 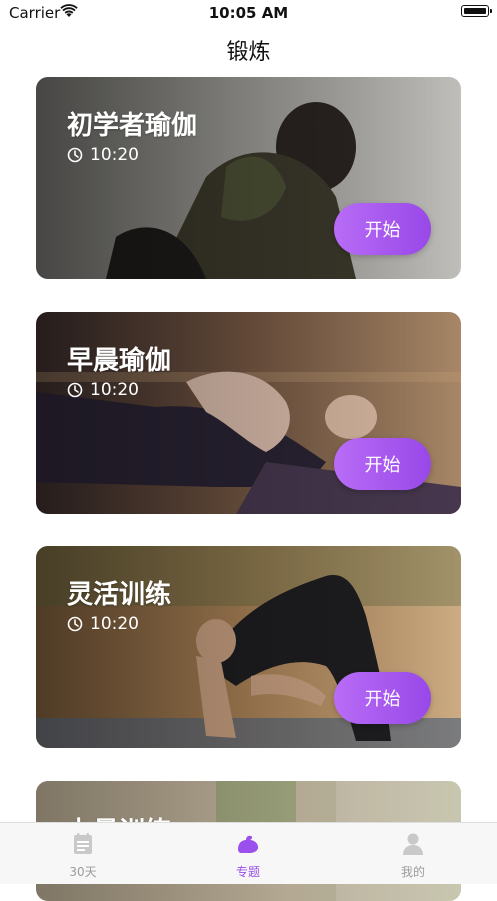 I want to click on tab-30-days: 30天, so click(x=83, y=856).